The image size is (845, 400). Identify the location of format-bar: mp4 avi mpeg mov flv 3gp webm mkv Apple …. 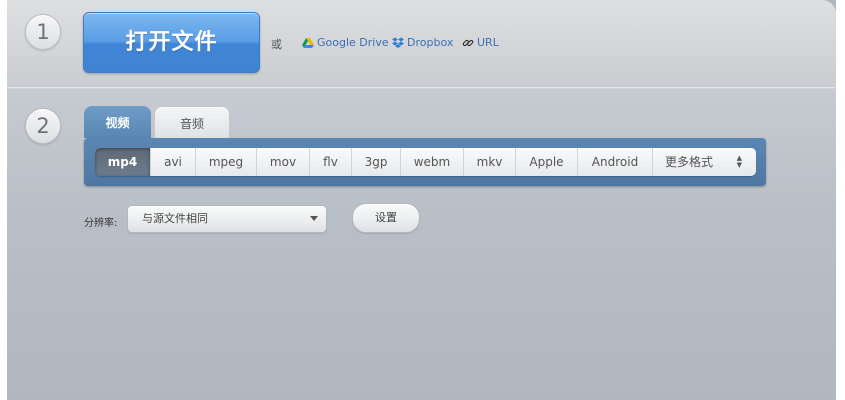
(425, 162).